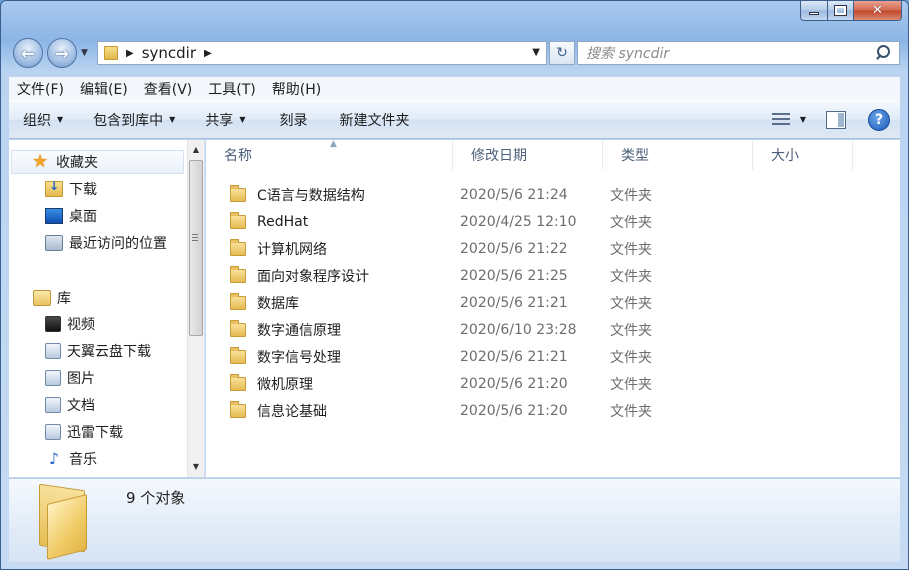  I want to click on sidebar-item-music: ♪ 音乐, so click(71, 459).